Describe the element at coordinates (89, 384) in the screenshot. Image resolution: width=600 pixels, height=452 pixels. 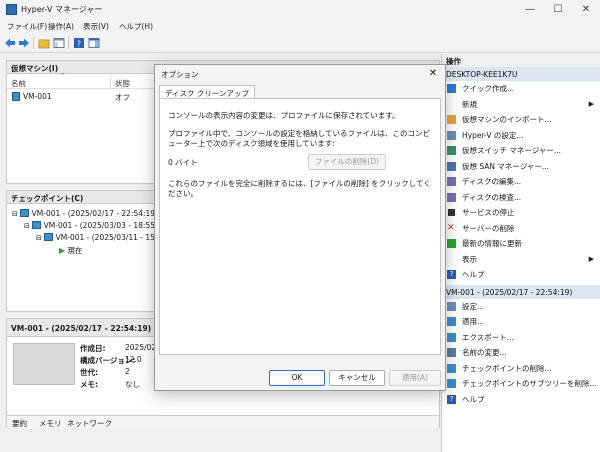
I see `field-label: メモ:` at that location.